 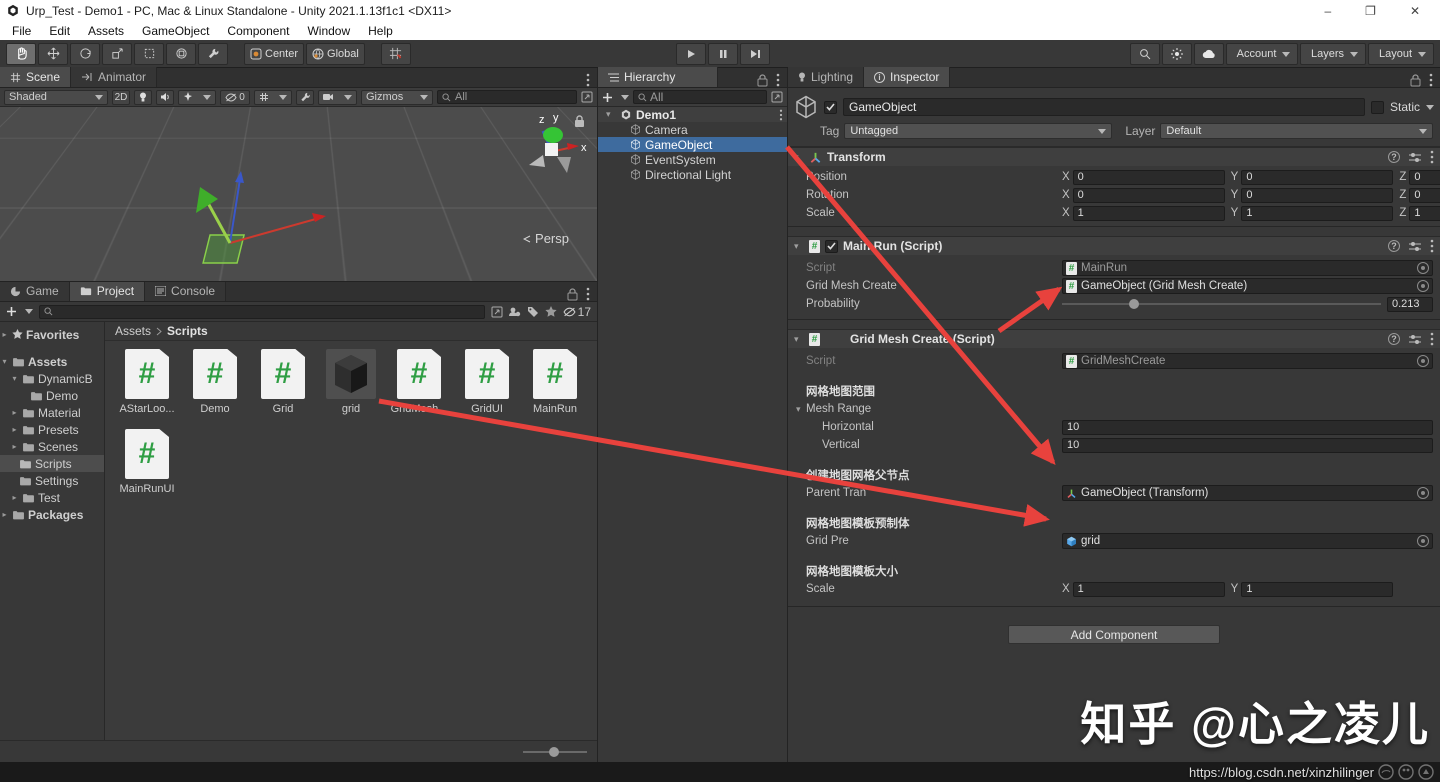 I want to click on vertical-field, so click(x=1247, y=445).